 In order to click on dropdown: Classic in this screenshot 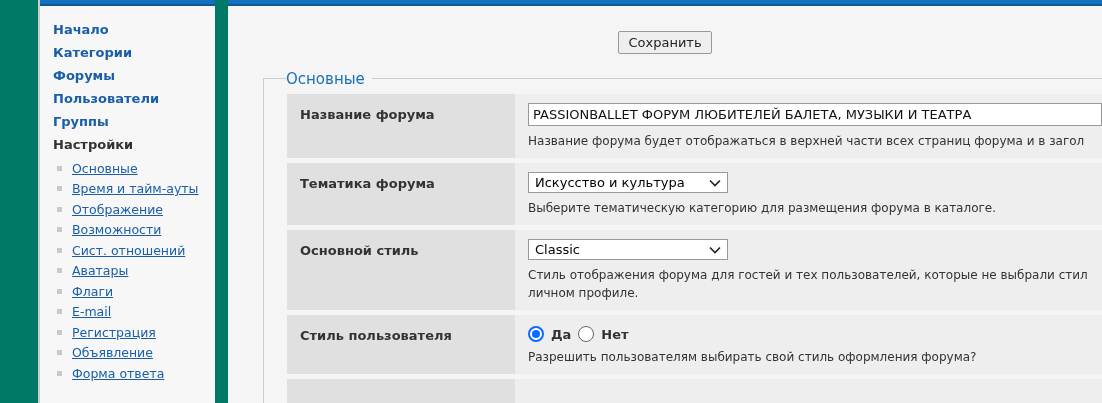, I will do `click(628, 249)`.